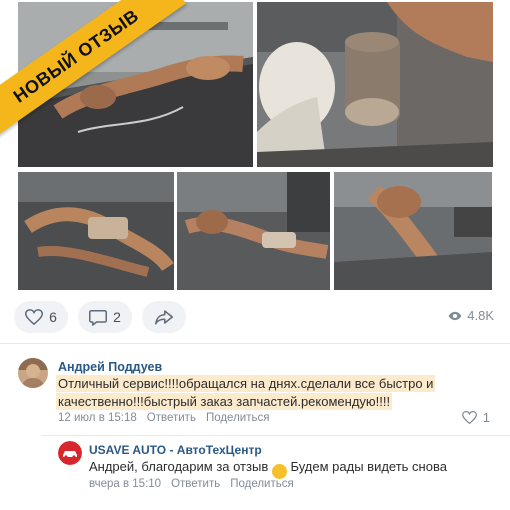 The width and height of the screenshot is (510, 510). I want to click on reply-meta: вчера в 15:10 Ответить Поделиться, so click(191, 484).